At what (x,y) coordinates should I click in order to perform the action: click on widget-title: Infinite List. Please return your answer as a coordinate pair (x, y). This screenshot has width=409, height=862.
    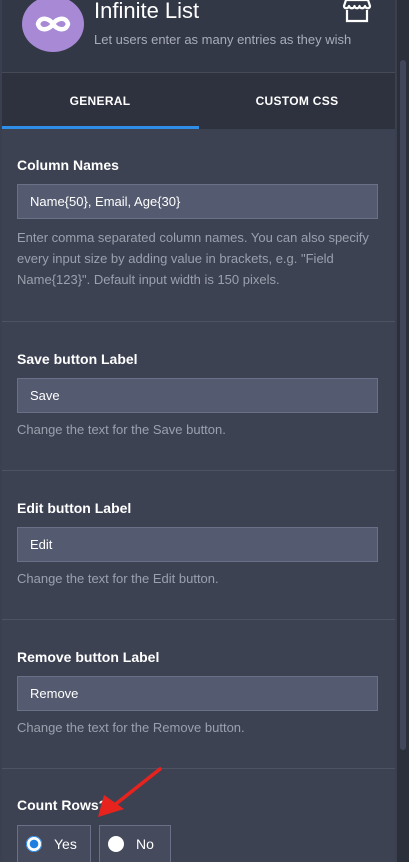
    Looking at the image, I should click on (147, 11).